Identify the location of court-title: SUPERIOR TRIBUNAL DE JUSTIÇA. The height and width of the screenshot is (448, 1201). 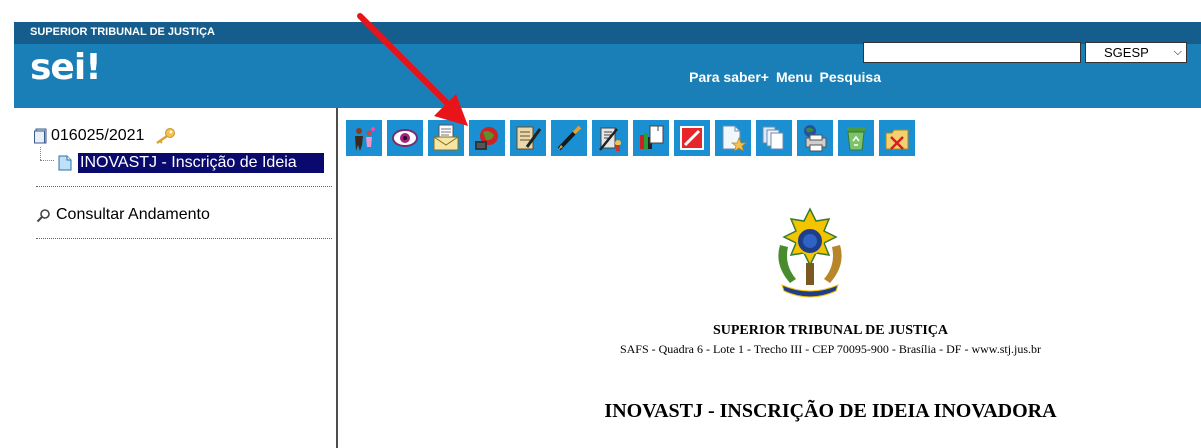
(830, 330).